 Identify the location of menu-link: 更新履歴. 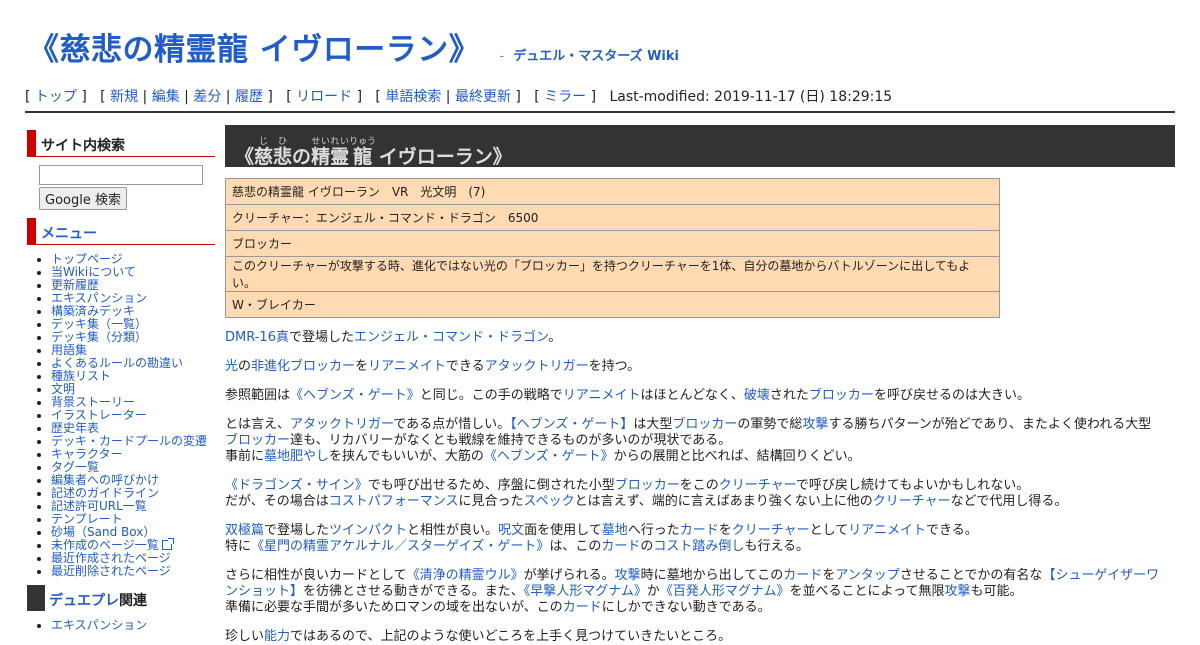
(75, 285).